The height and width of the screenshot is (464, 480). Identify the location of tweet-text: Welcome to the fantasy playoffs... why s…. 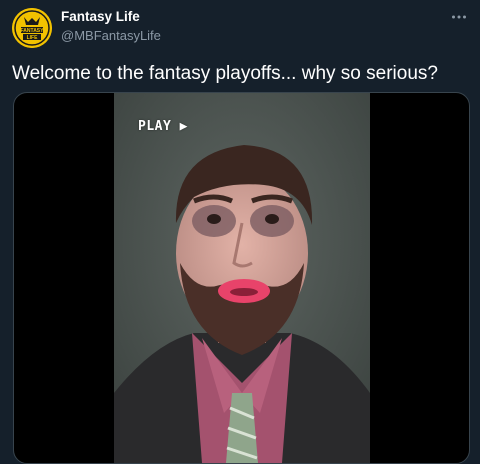
(225, 73).